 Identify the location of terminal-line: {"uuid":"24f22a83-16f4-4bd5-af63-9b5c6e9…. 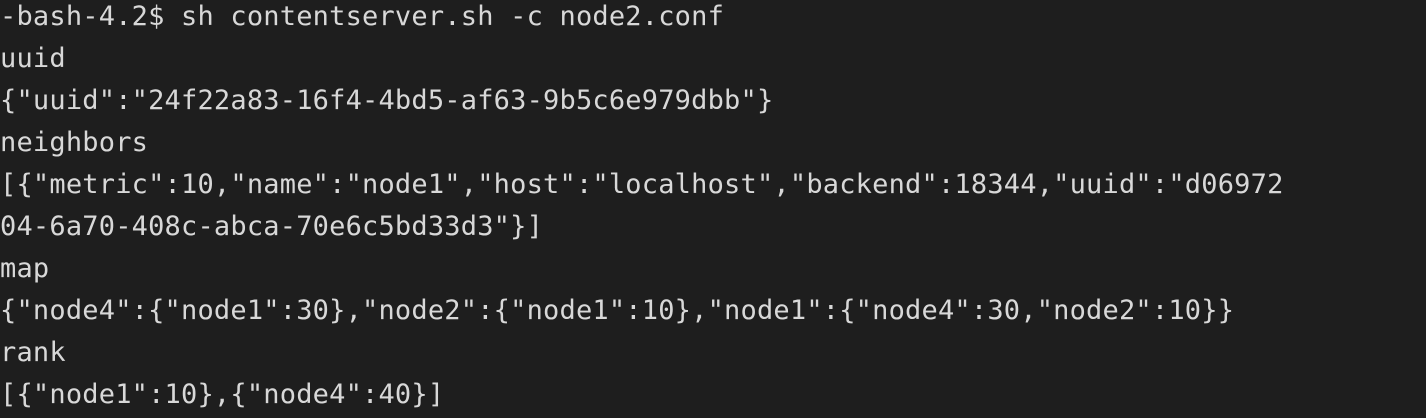
(387, 100).